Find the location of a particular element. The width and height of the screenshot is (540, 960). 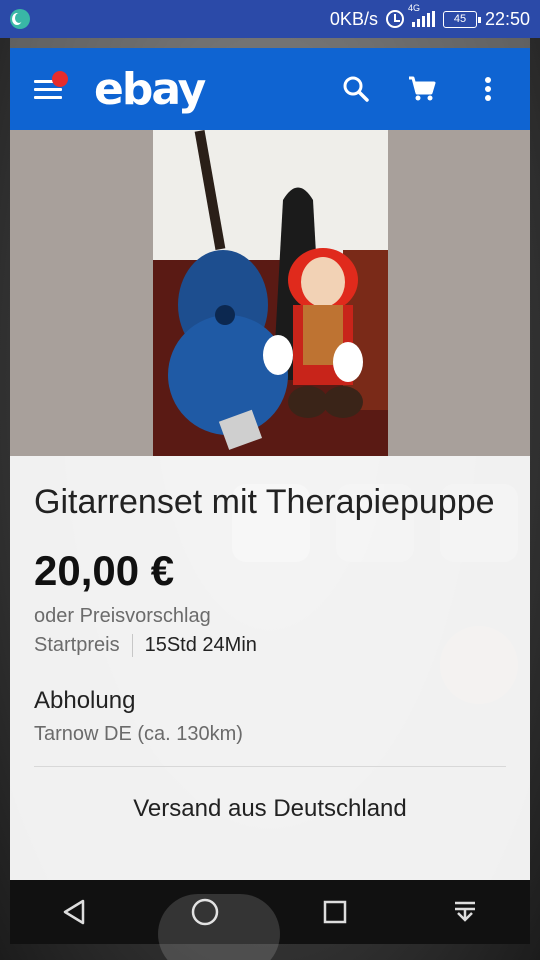

signal-icon: 4G is located at coordinates (421, 15).